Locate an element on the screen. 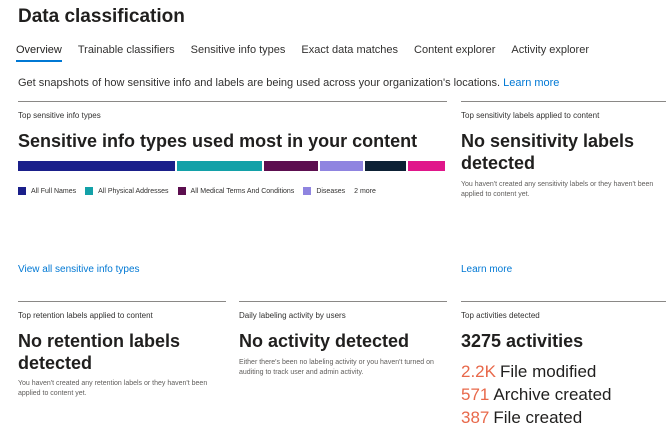 Image resolution: width=666 pixels, height=432 pixels. activity-count: 571 is located at coordinates (475, 394).